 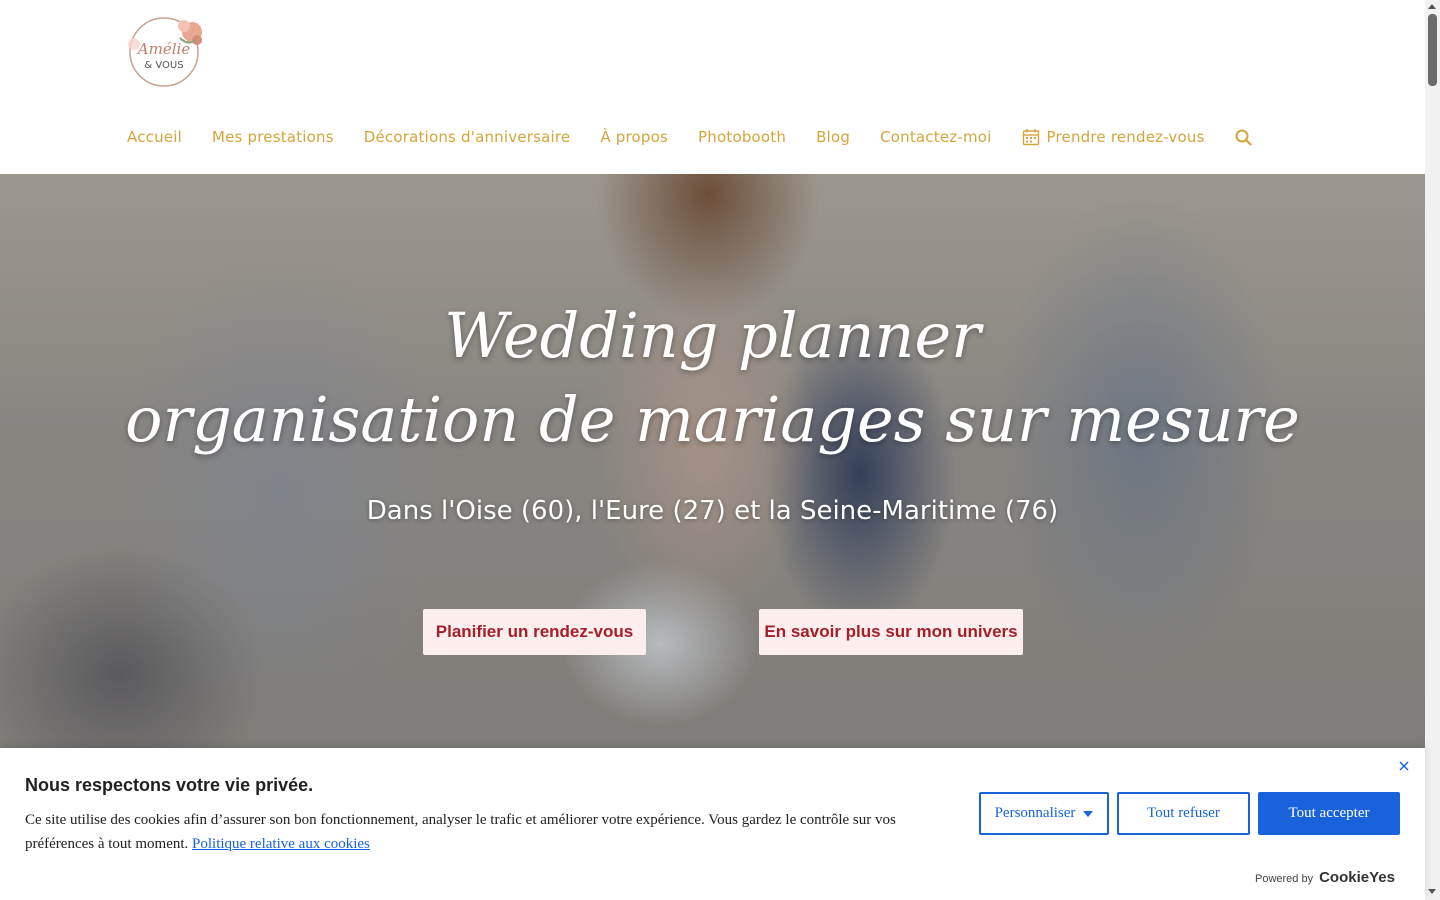 What do you see at coordinates (1044, 813) in the screenshot?
I see `customize-button: Personnaliser` at bounding box center [1044, 813].